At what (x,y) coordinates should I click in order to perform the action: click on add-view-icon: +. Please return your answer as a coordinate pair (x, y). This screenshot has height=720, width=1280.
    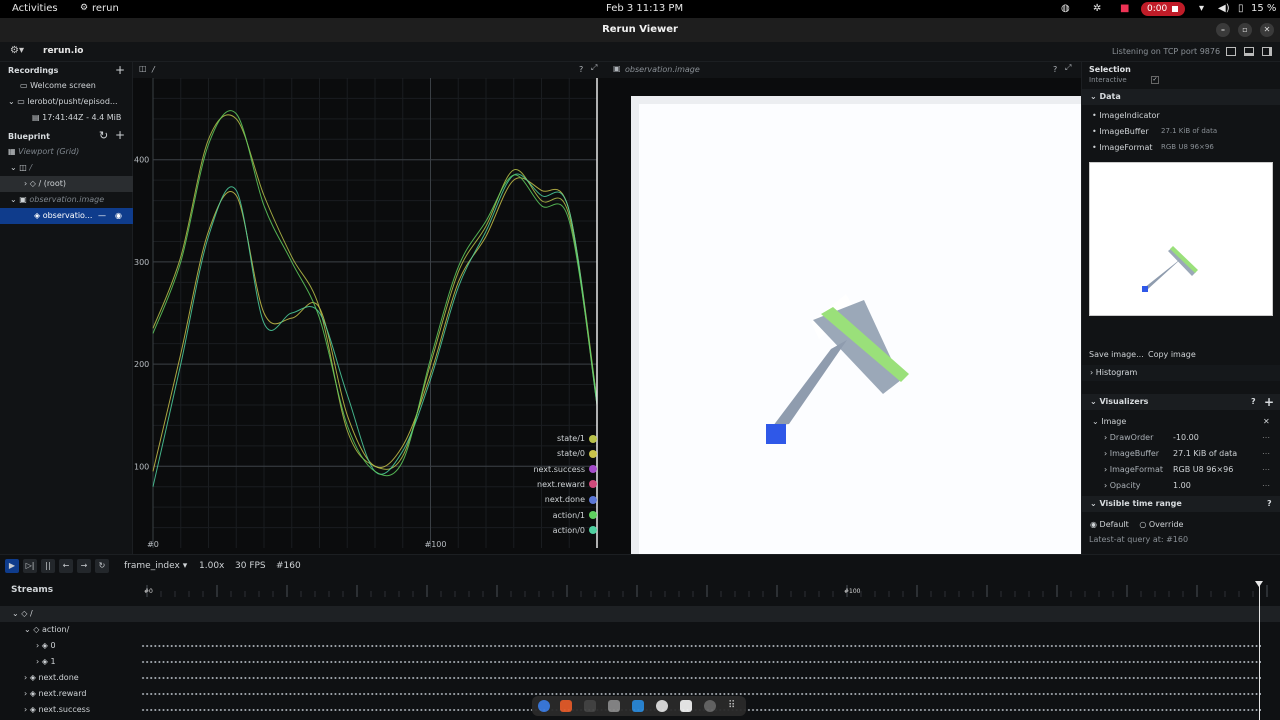
    Looking at the image, I should click on (120, 135).